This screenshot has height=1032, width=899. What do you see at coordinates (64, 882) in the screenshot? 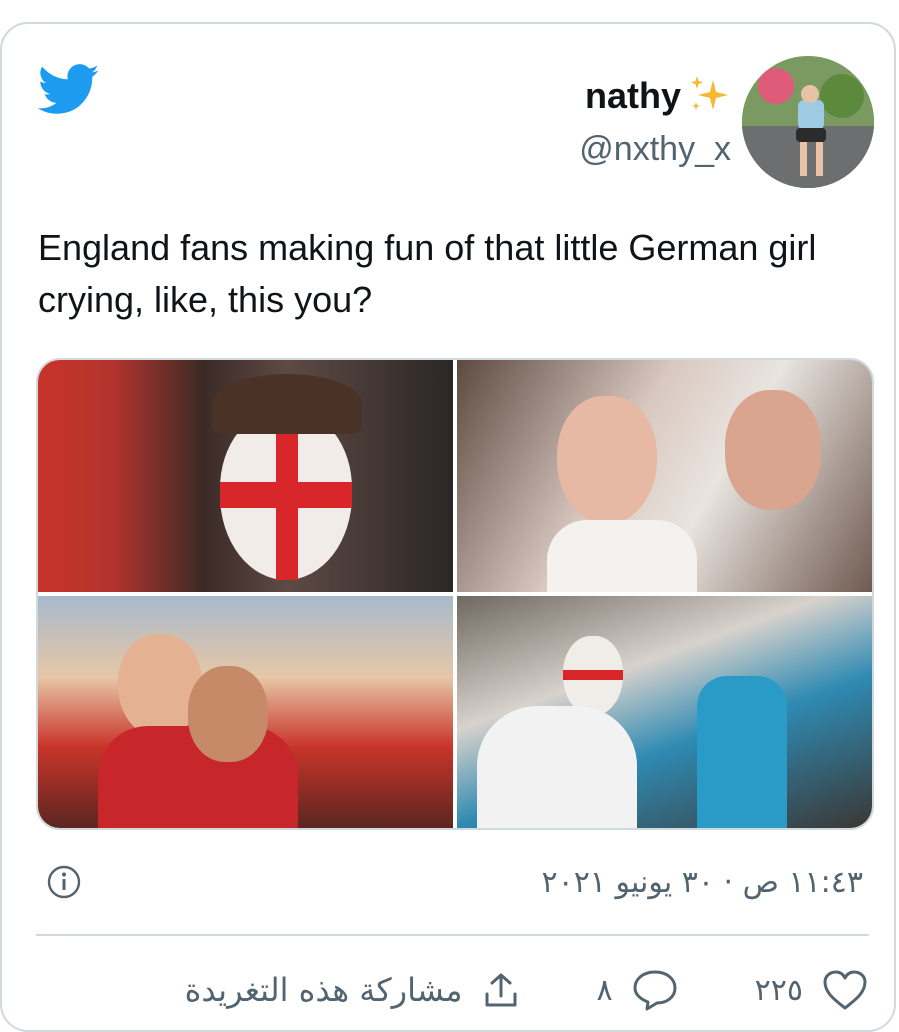
I see `info-icon` at bounding box center [64, 882].